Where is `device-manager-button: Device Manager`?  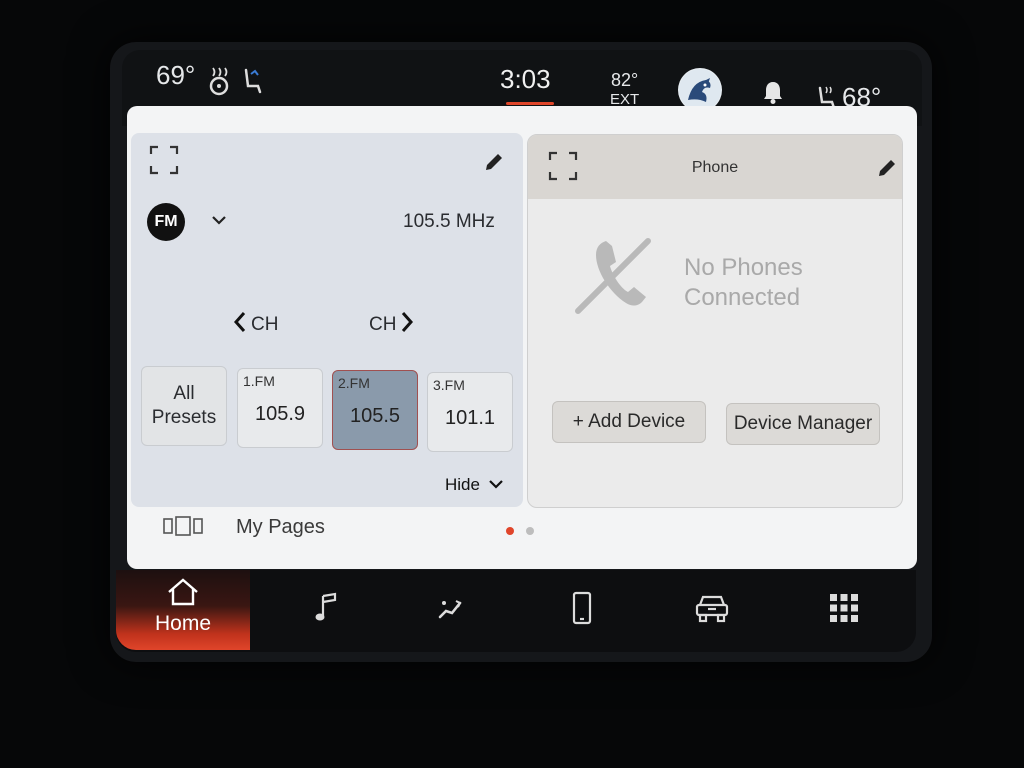 device-manager-button: Device Manager is located at coordinates (803, 424).